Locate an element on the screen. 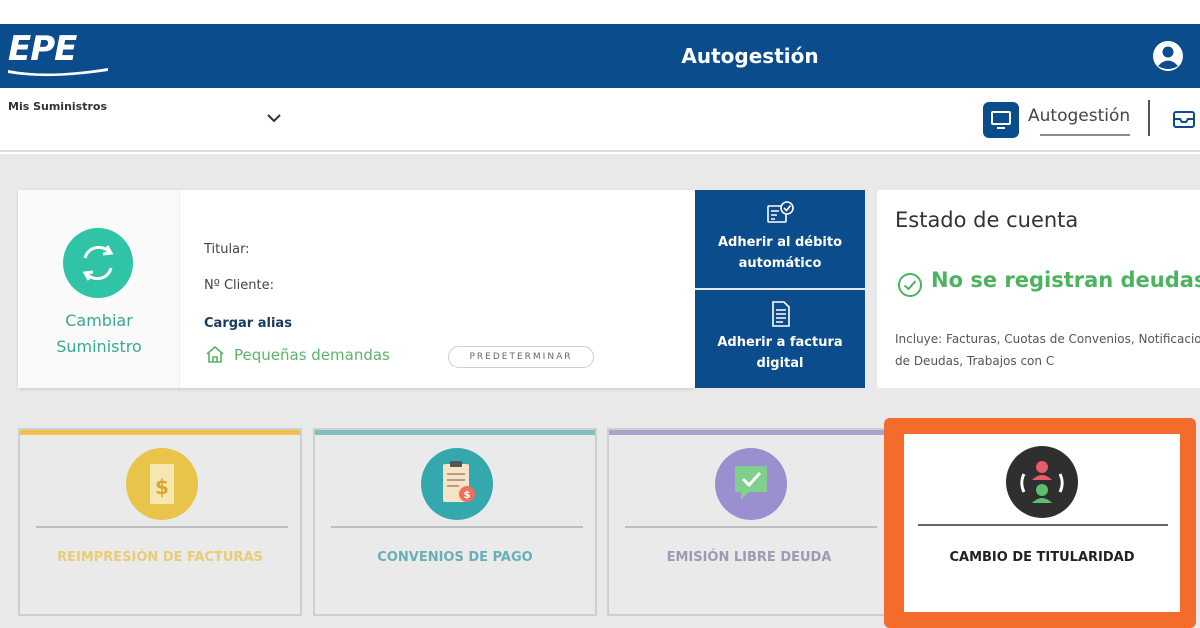 This screenshot has width=1200, height=628. chevron-down-icon is located at coordinates (274, 118).